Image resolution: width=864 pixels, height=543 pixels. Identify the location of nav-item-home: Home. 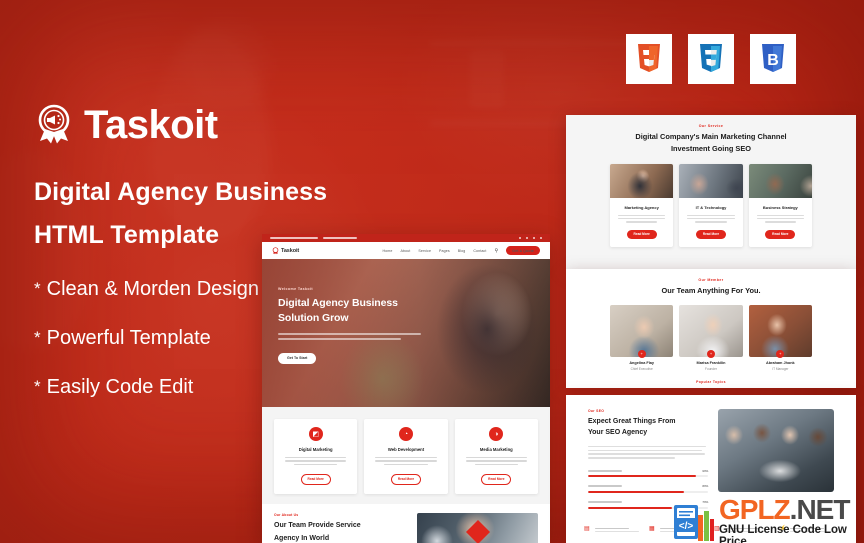
(387, 251).